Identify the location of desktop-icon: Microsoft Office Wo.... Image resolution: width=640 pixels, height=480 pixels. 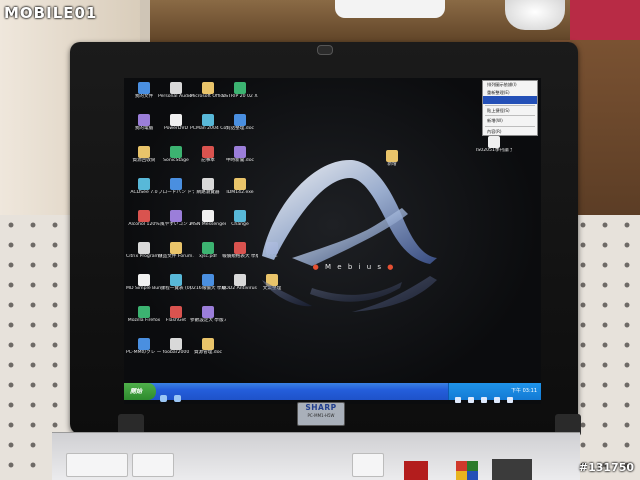
(208, 90).